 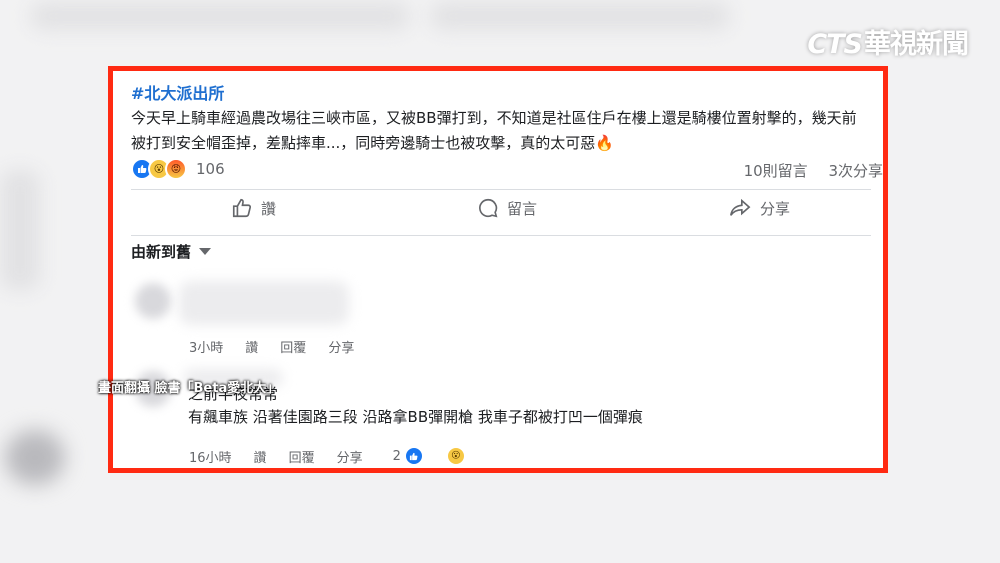 I want to click on reaction-count: 106, so click(x=210, y=169).